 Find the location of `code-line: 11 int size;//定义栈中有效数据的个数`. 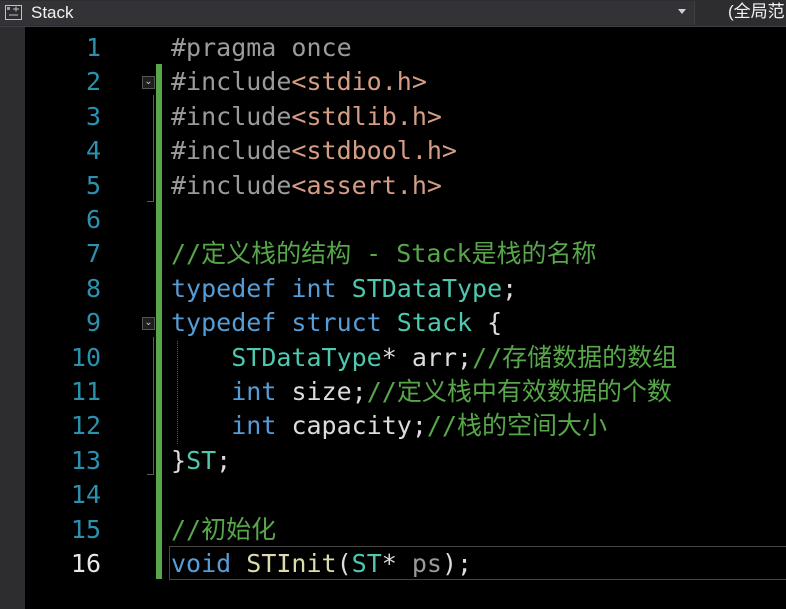

code-line: 11 int size;//定义栈中有效数据的个数 is located at coordinates (405, 392).